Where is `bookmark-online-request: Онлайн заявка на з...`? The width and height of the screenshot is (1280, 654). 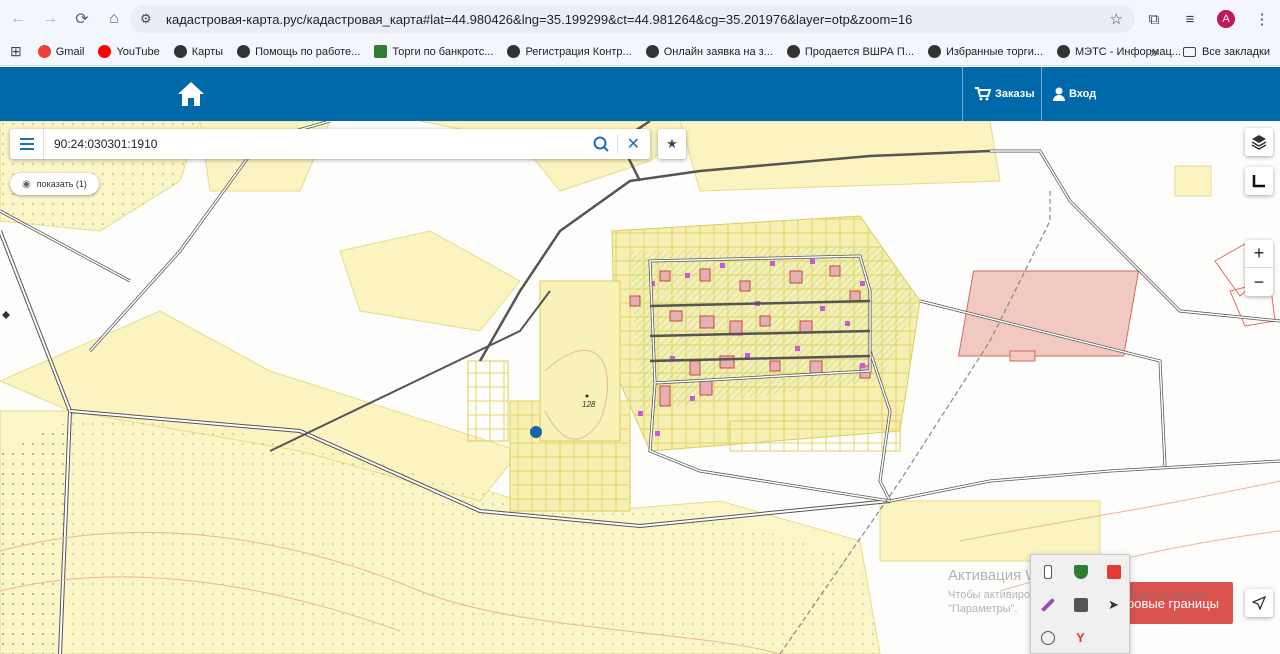
bookmark-online-request: Онлайн заявка на з... is located at coordinates (709, 51).